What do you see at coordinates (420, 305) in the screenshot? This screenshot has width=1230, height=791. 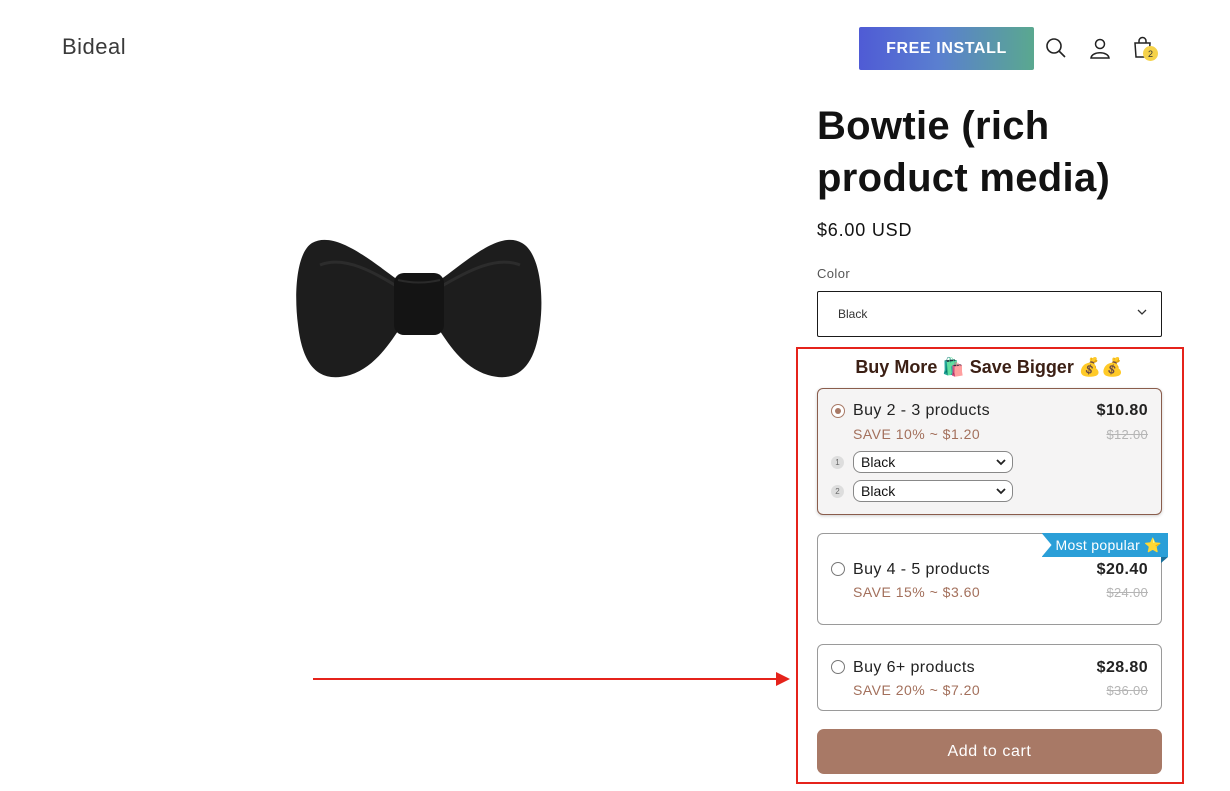 I see `product-image-bowtie` at bounding box center [420, 305].